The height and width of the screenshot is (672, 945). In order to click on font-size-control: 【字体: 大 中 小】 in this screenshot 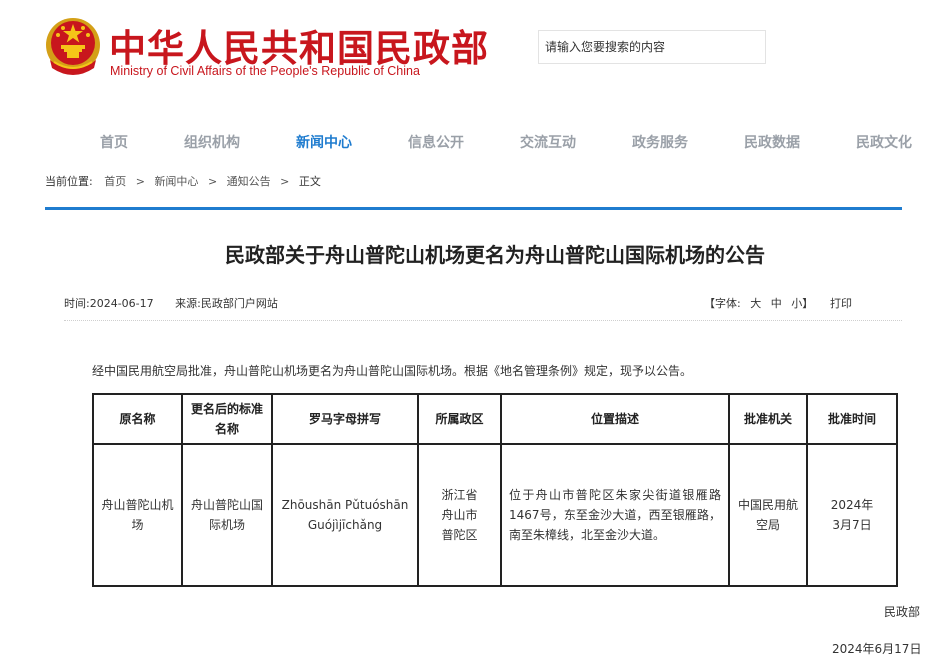, I will do `click(758, 303)`.